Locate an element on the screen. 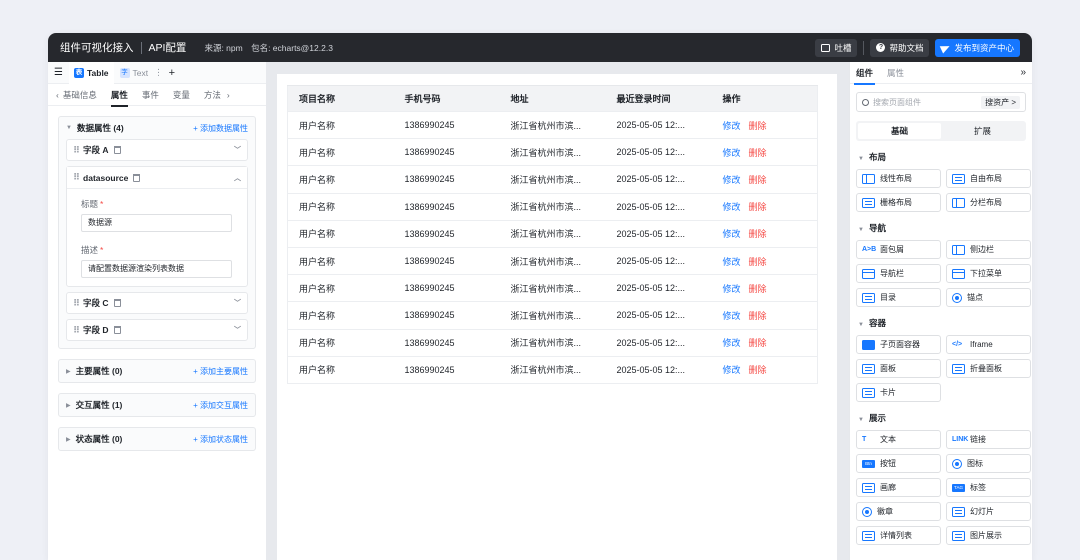  add-data-prop-link: + 添加数据属性 is located at coordinates (220, 128).